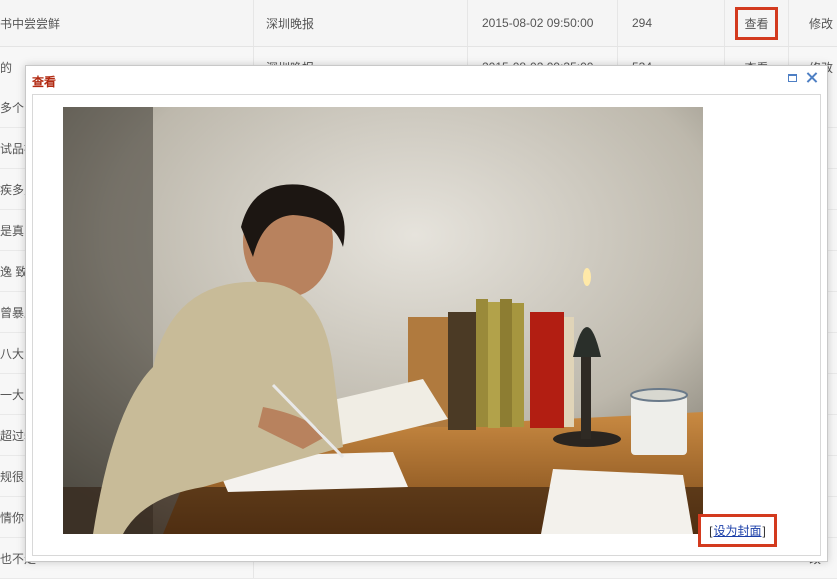  What do you see at coordinates (127, 23) in the screenshot?
I see `cell-title: 书中尝尝鲜` at bounding box center [127, 23].